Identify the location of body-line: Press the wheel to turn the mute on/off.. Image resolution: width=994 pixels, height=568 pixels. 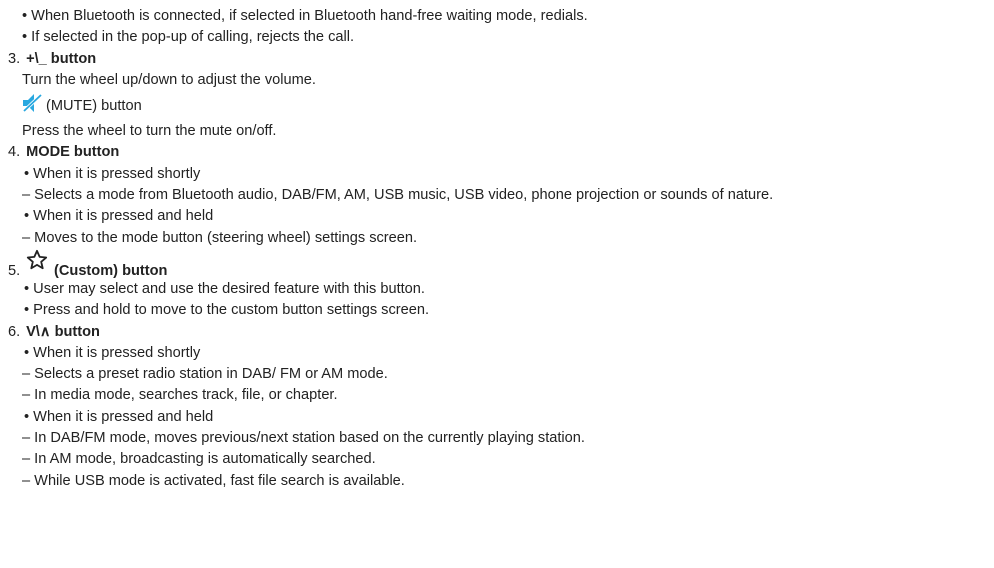
(149, 131).